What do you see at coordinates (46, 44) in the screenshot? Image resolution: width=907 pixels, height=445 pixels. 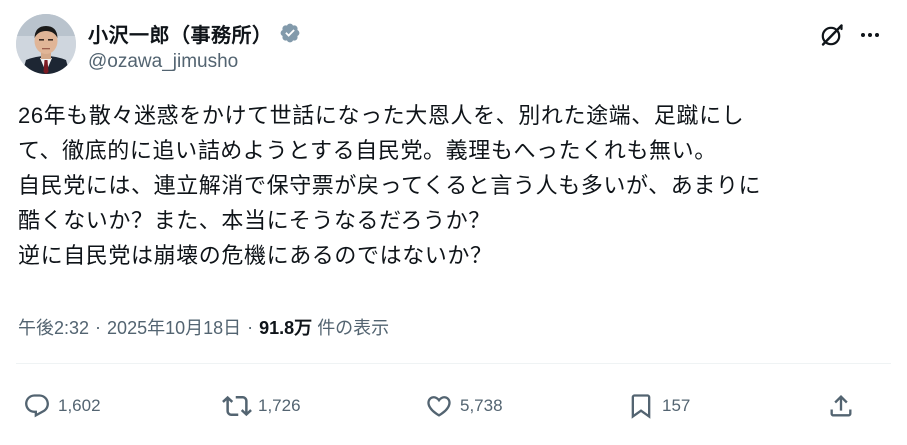 I see `avatar` at bounding box center [46, 44].